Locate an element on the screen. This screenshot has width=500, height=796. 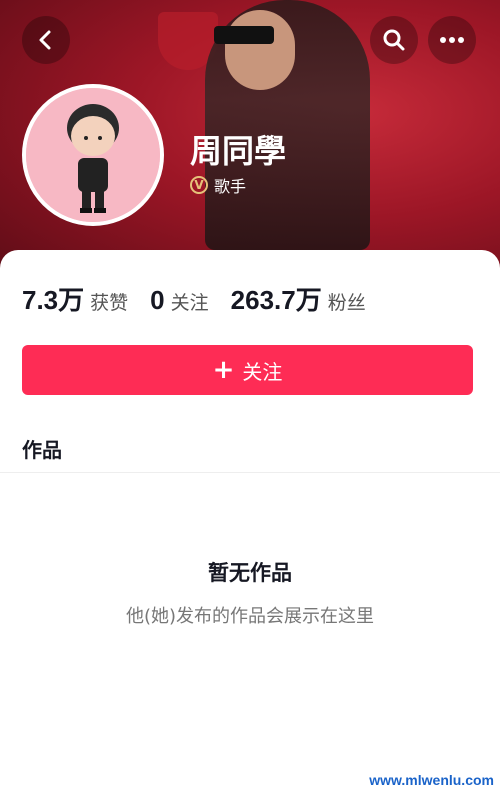
follow-button: + 关注 is located at coordinates (247, 370).